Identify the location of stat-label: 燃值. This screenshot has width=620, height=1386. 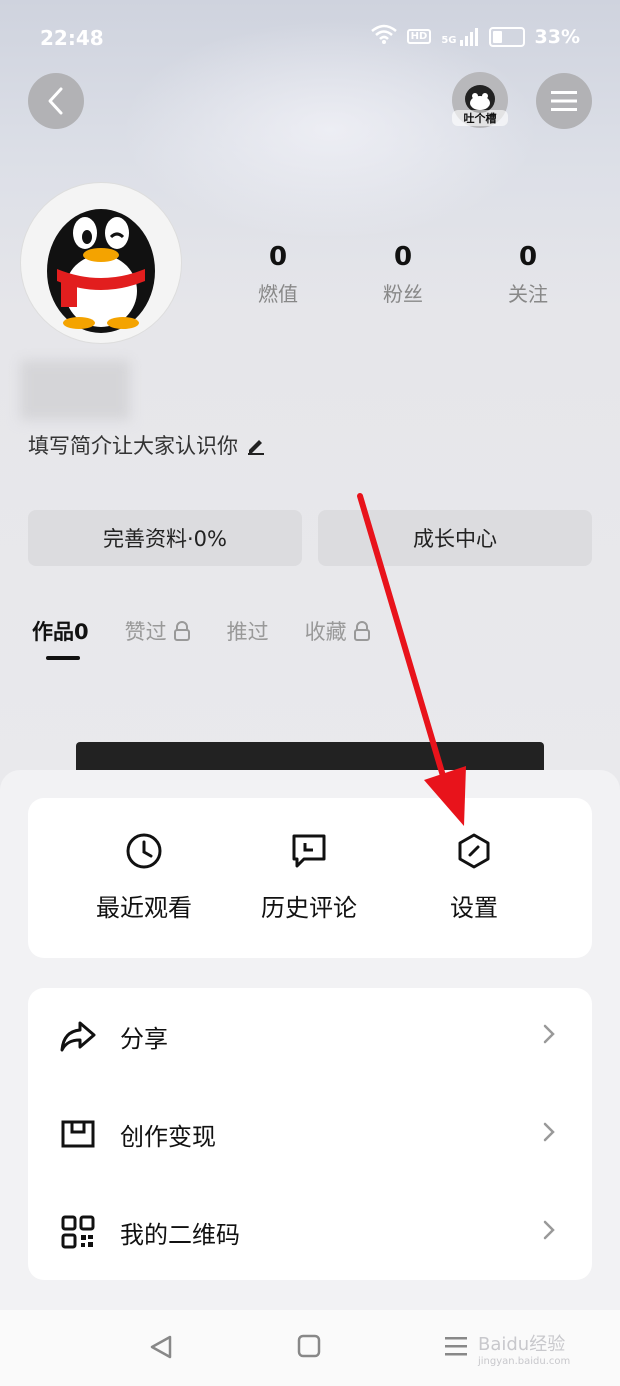
(278, 294).